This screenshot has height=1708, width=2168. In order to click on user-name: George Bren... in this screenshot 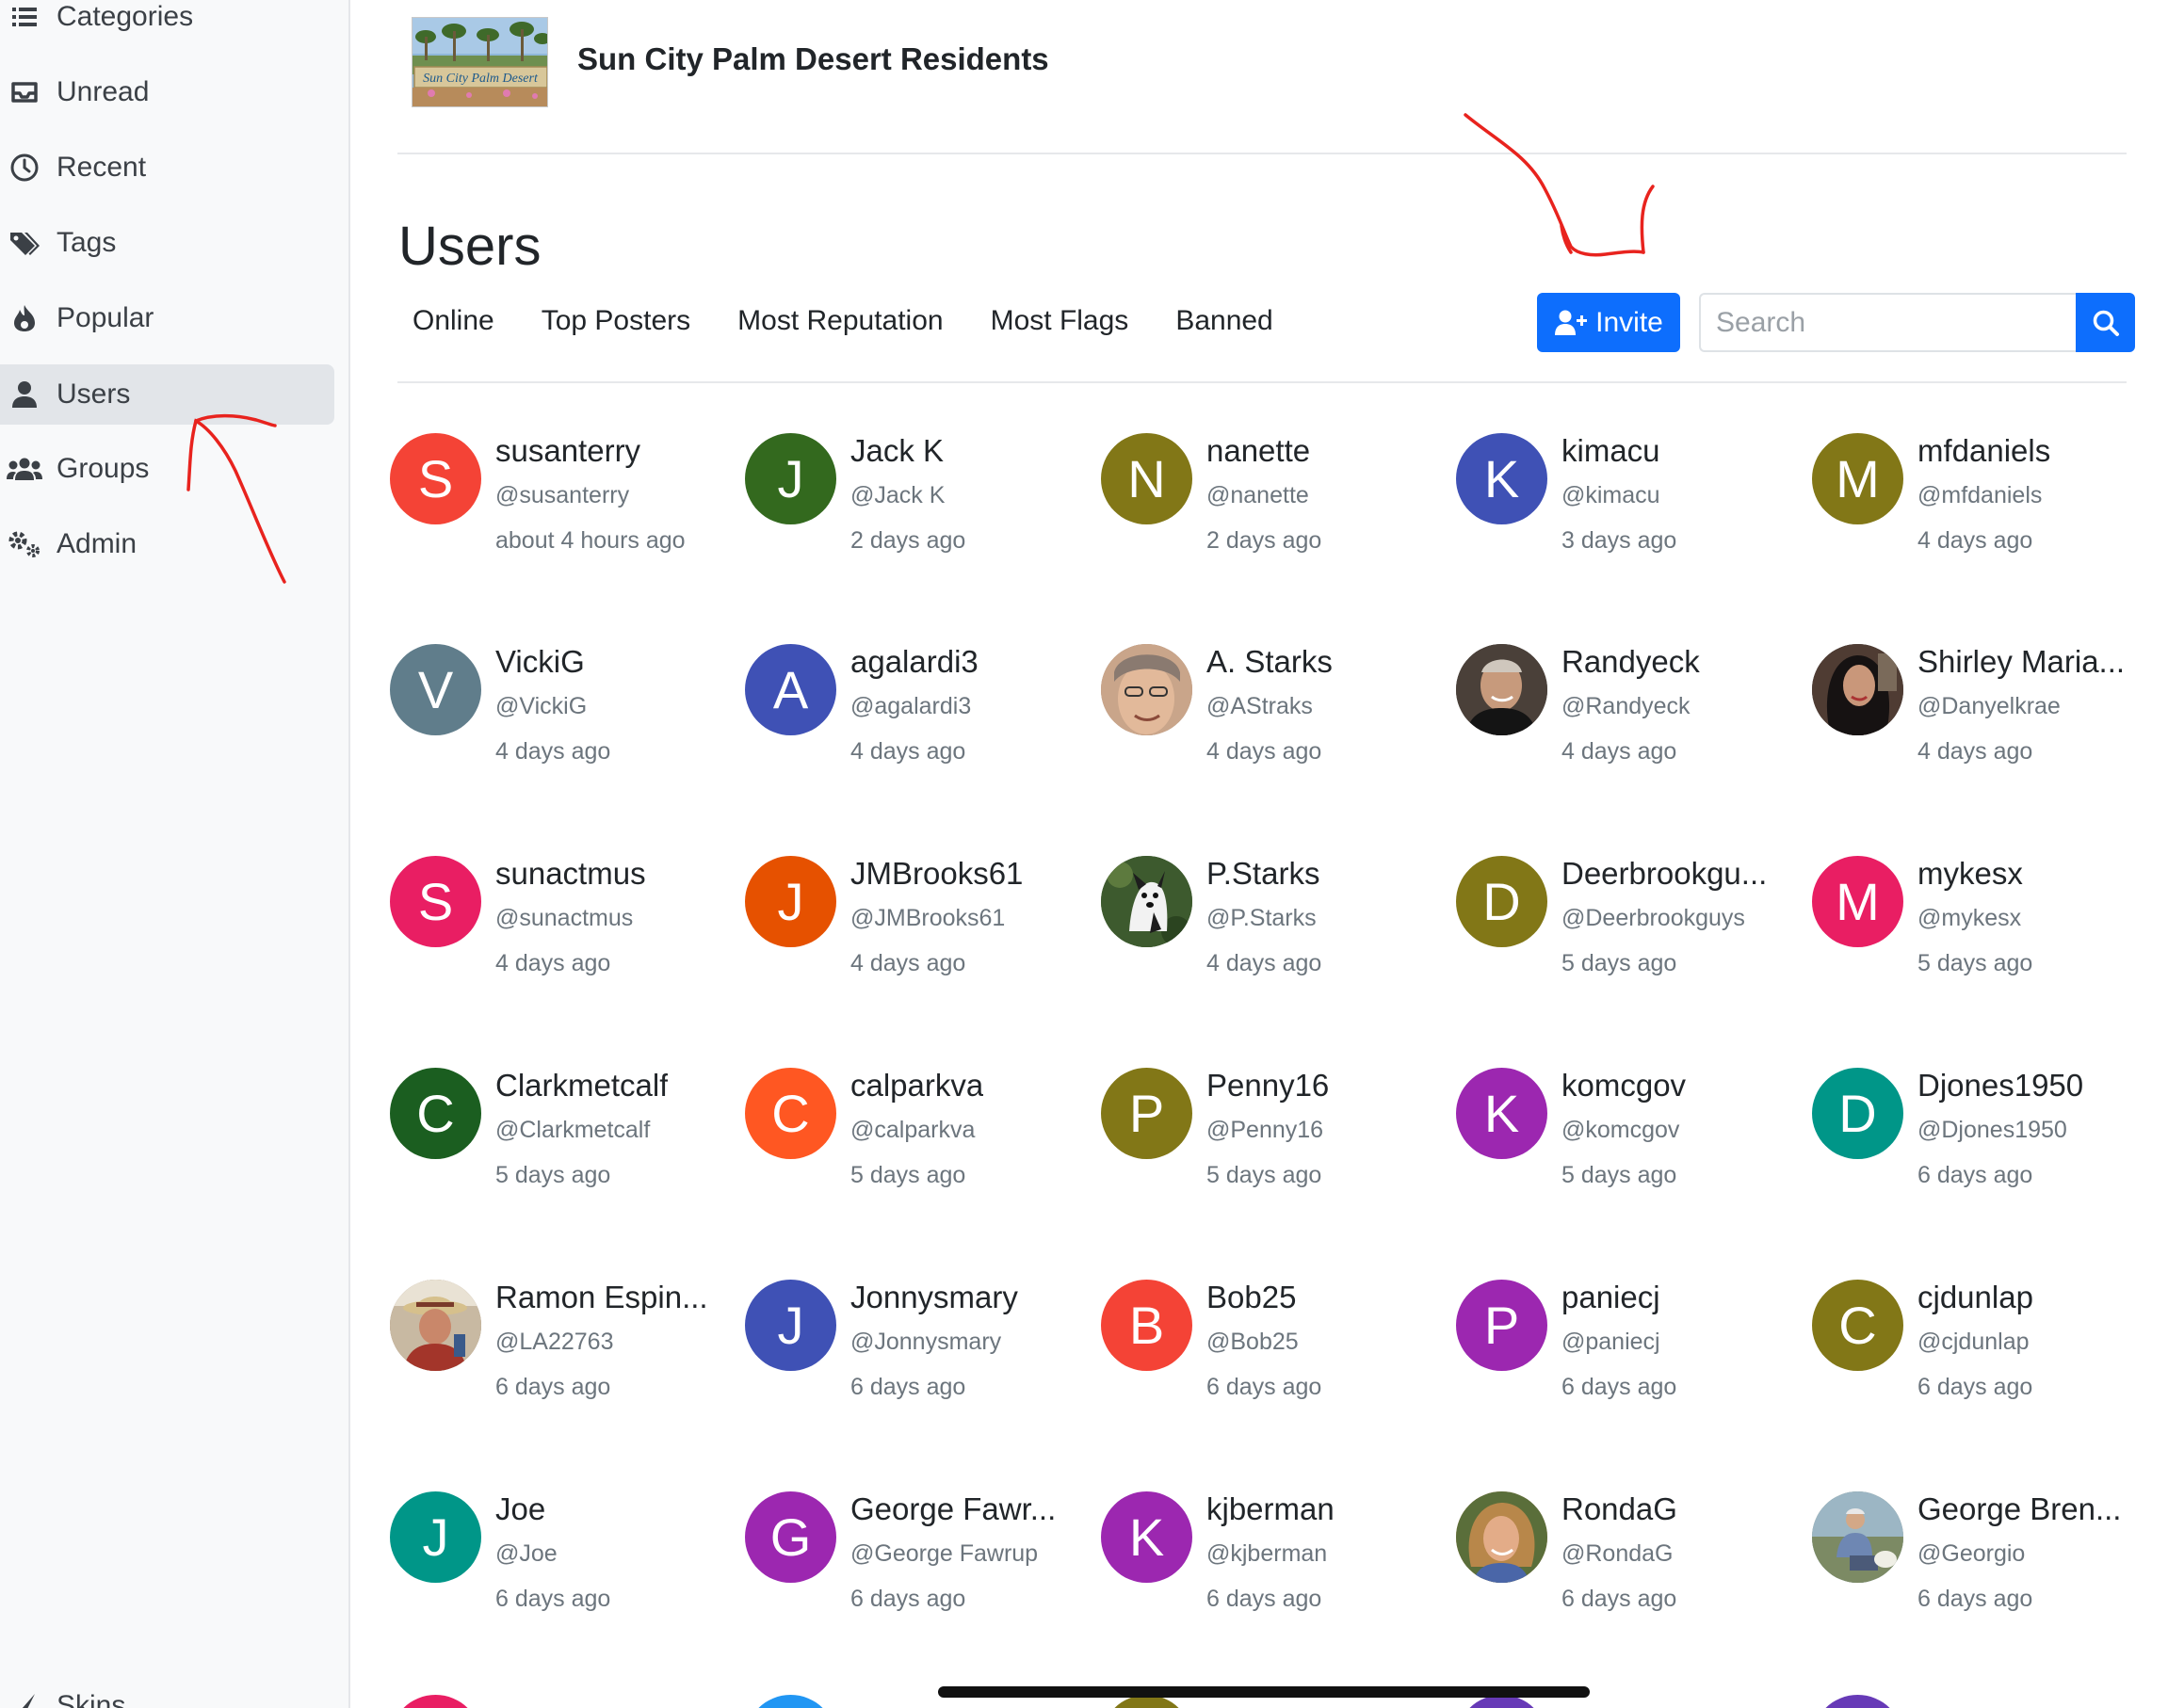, I will do `click(2019, 1509)`.